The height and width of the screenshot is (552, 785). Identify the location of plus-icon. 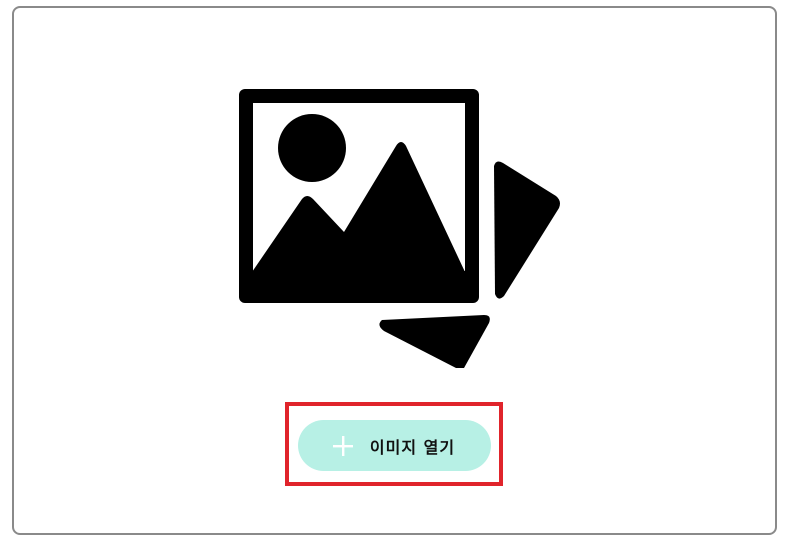
(343, 446).